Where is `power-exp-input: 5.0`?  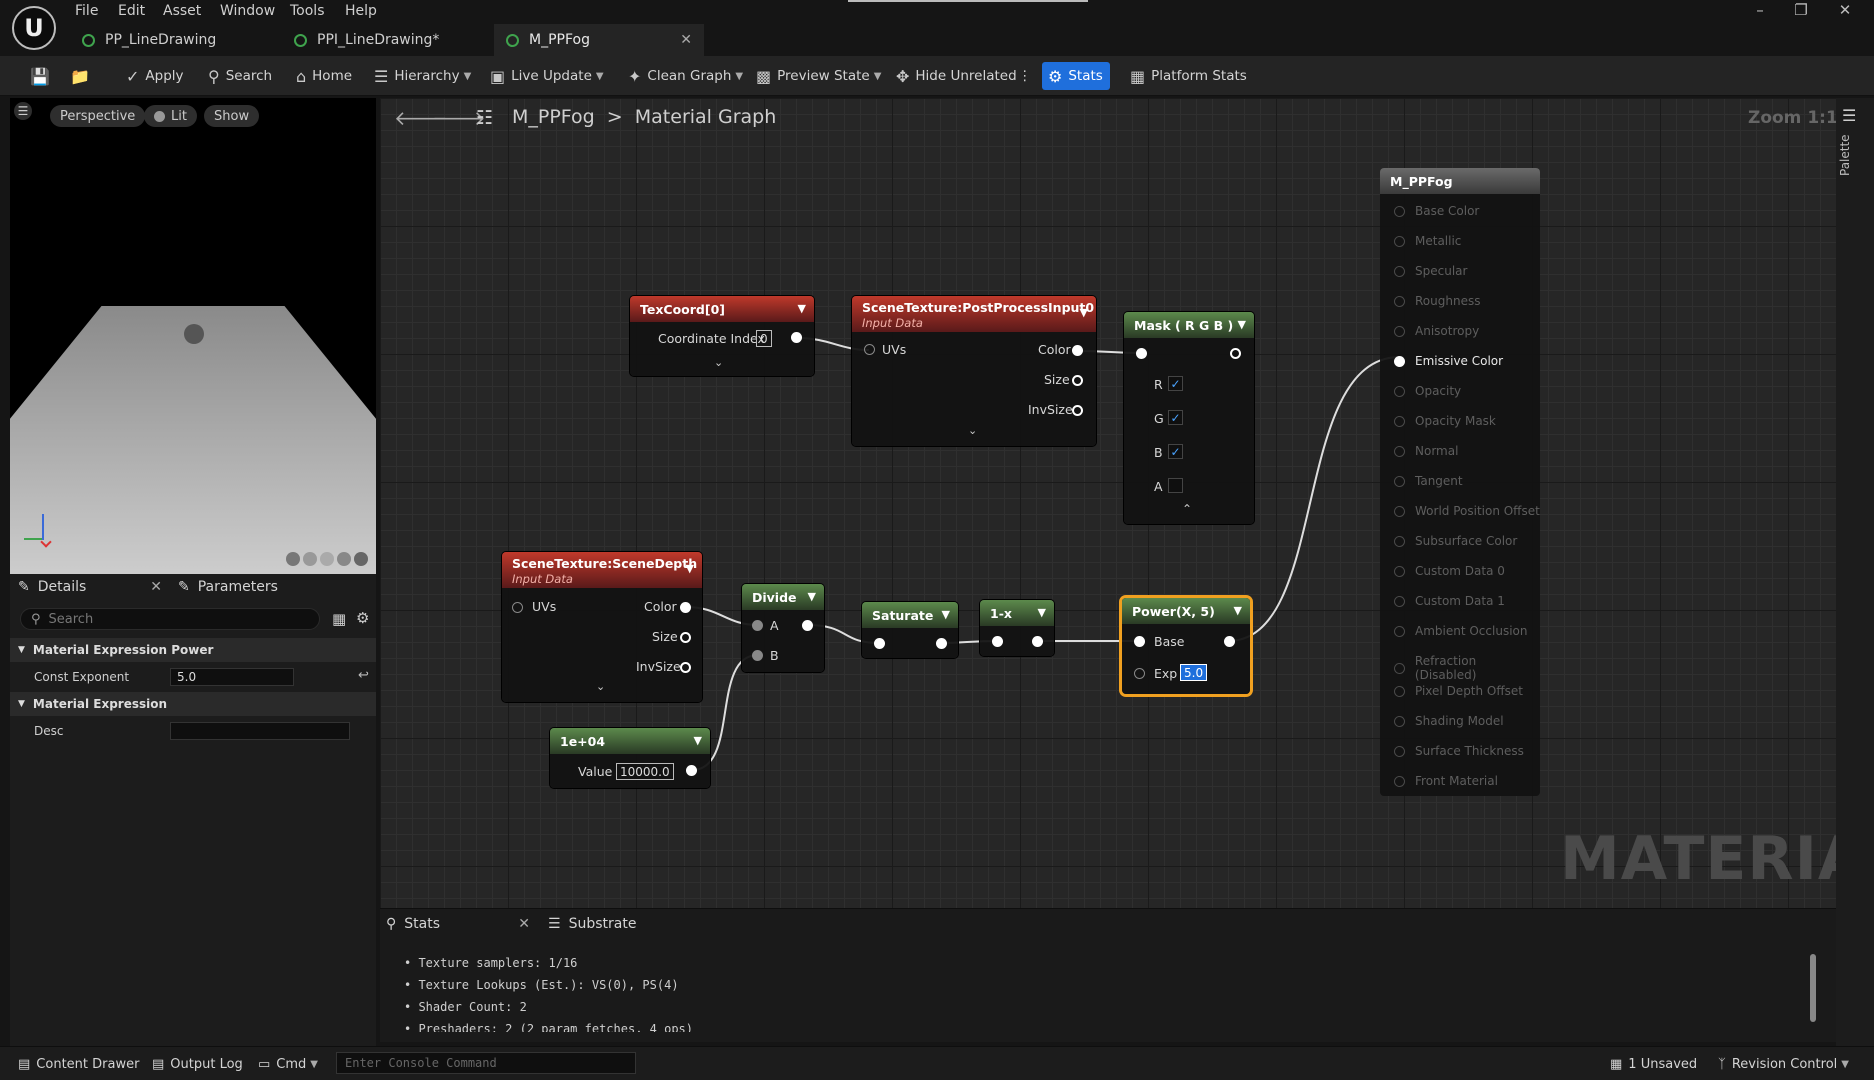
power-exp-input: 5.0 is located at coordinates (1194, 672).